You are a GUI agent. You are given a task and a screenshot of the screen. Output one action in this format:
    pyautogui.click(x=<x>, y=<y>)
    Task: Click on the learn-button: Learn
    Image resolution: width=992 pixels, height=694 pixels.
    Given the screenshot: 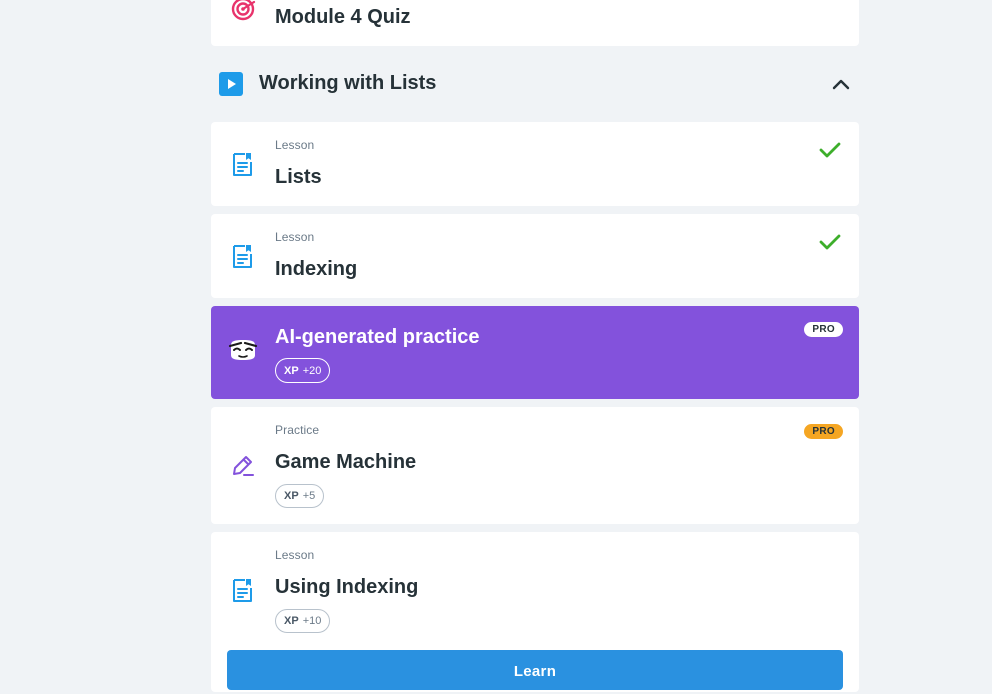 What is the action you would take?
    pyautogui.click(x=535, y=670)
    